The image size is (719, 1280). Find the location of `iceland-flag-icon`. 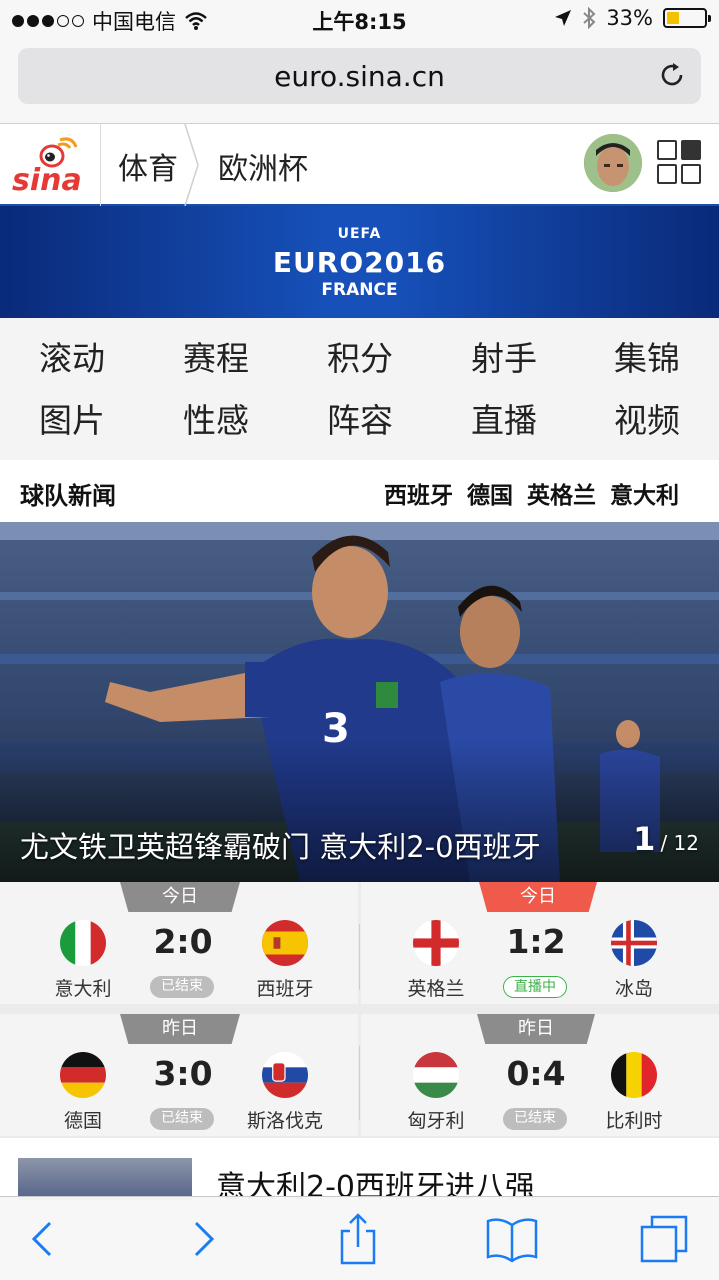

iceland-flag-icon is located at coordinates (634, 943).